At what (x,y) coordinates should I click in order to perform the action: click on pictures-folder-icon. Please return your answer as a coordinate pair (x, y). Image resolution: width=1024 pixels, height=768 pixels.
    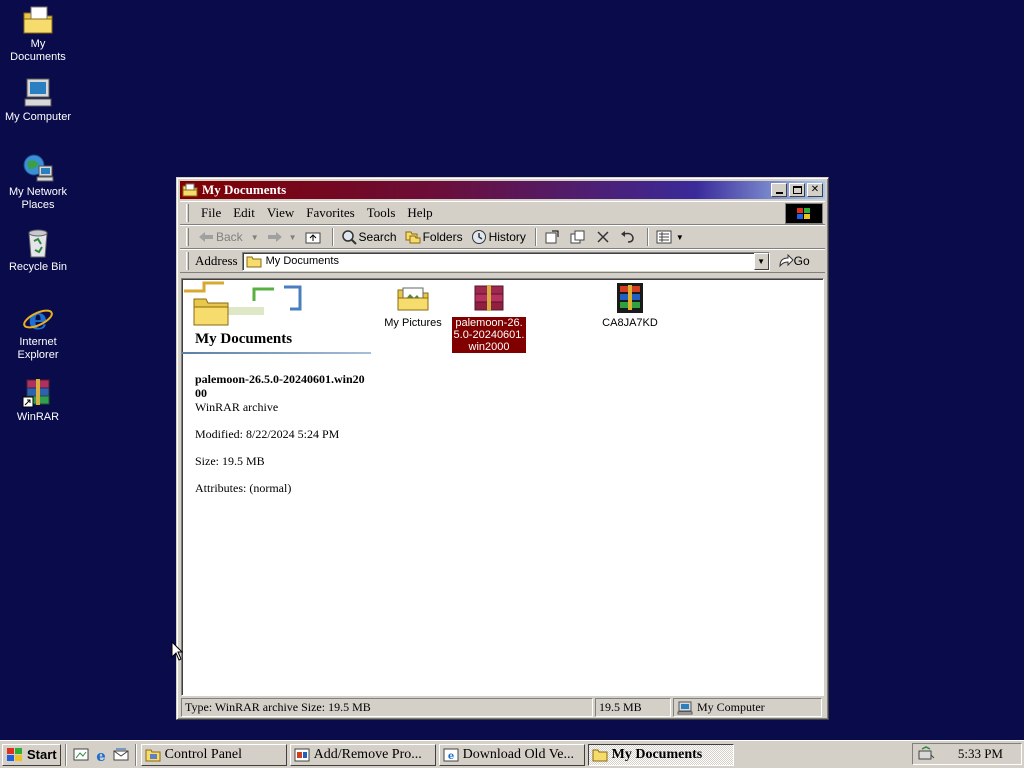
    Looking at the image, I should click on (413, 299).